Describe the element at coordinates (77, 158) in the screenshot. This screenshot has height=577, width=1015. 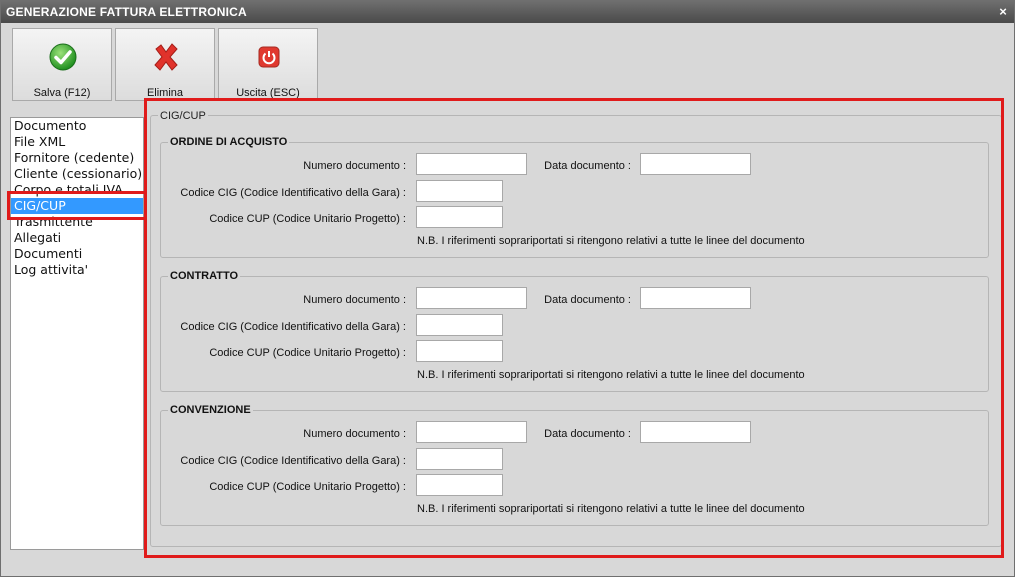
I see `nav-item-fornitore: Fornitore (cedente)` at that location.